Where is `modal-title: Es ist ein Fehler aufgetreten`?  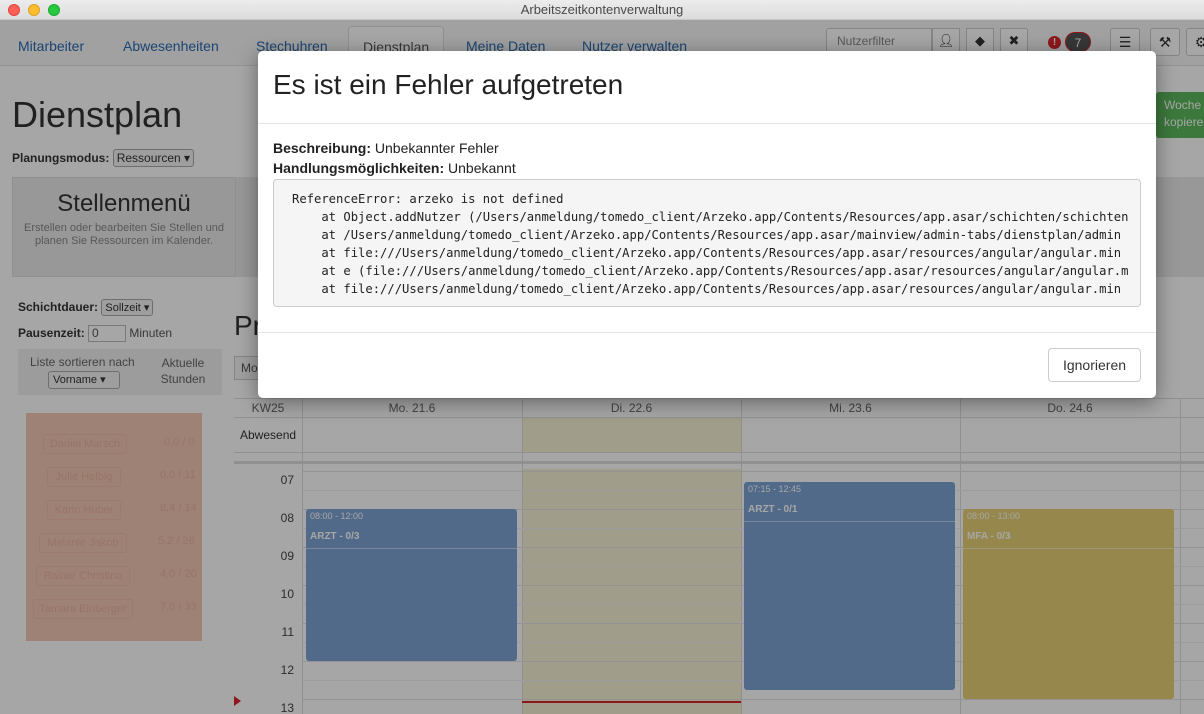 modal-title: Es ist ein Fehler aufgetreten is located at coordinates (448, 84).